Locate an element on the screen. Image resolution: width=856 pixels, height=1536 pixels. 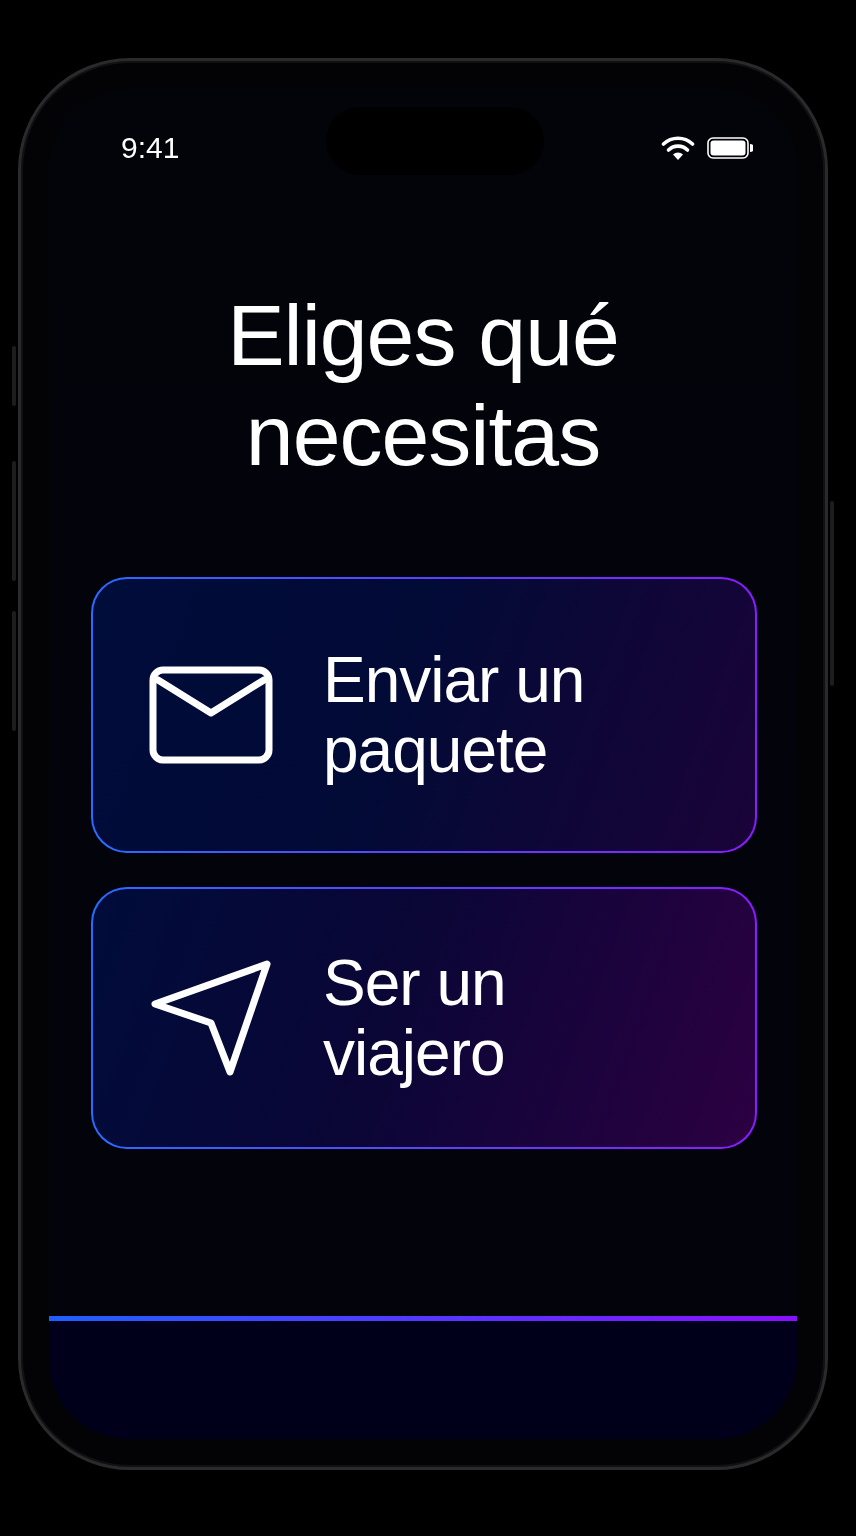
option-card: Ser un viajero is located at coordinates (424, 1018).